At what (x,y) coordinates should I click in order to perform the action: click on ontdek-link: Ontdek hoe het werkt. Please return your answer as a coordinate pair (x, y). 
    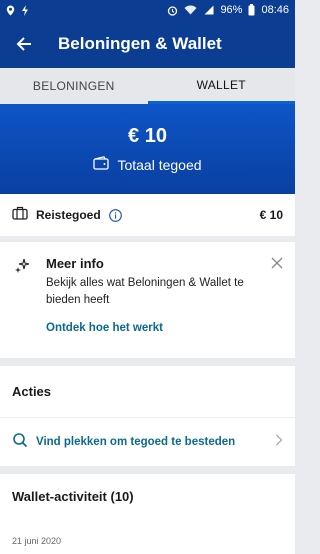
    Looking at the image, I should click on (104, 328).